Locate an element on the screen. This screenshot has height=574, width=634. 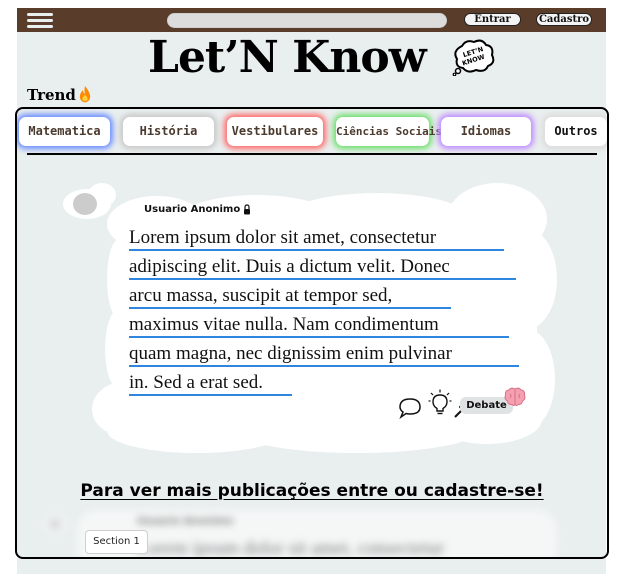
tab-idiomas: Idiomas is located at coordinates (486, 131).